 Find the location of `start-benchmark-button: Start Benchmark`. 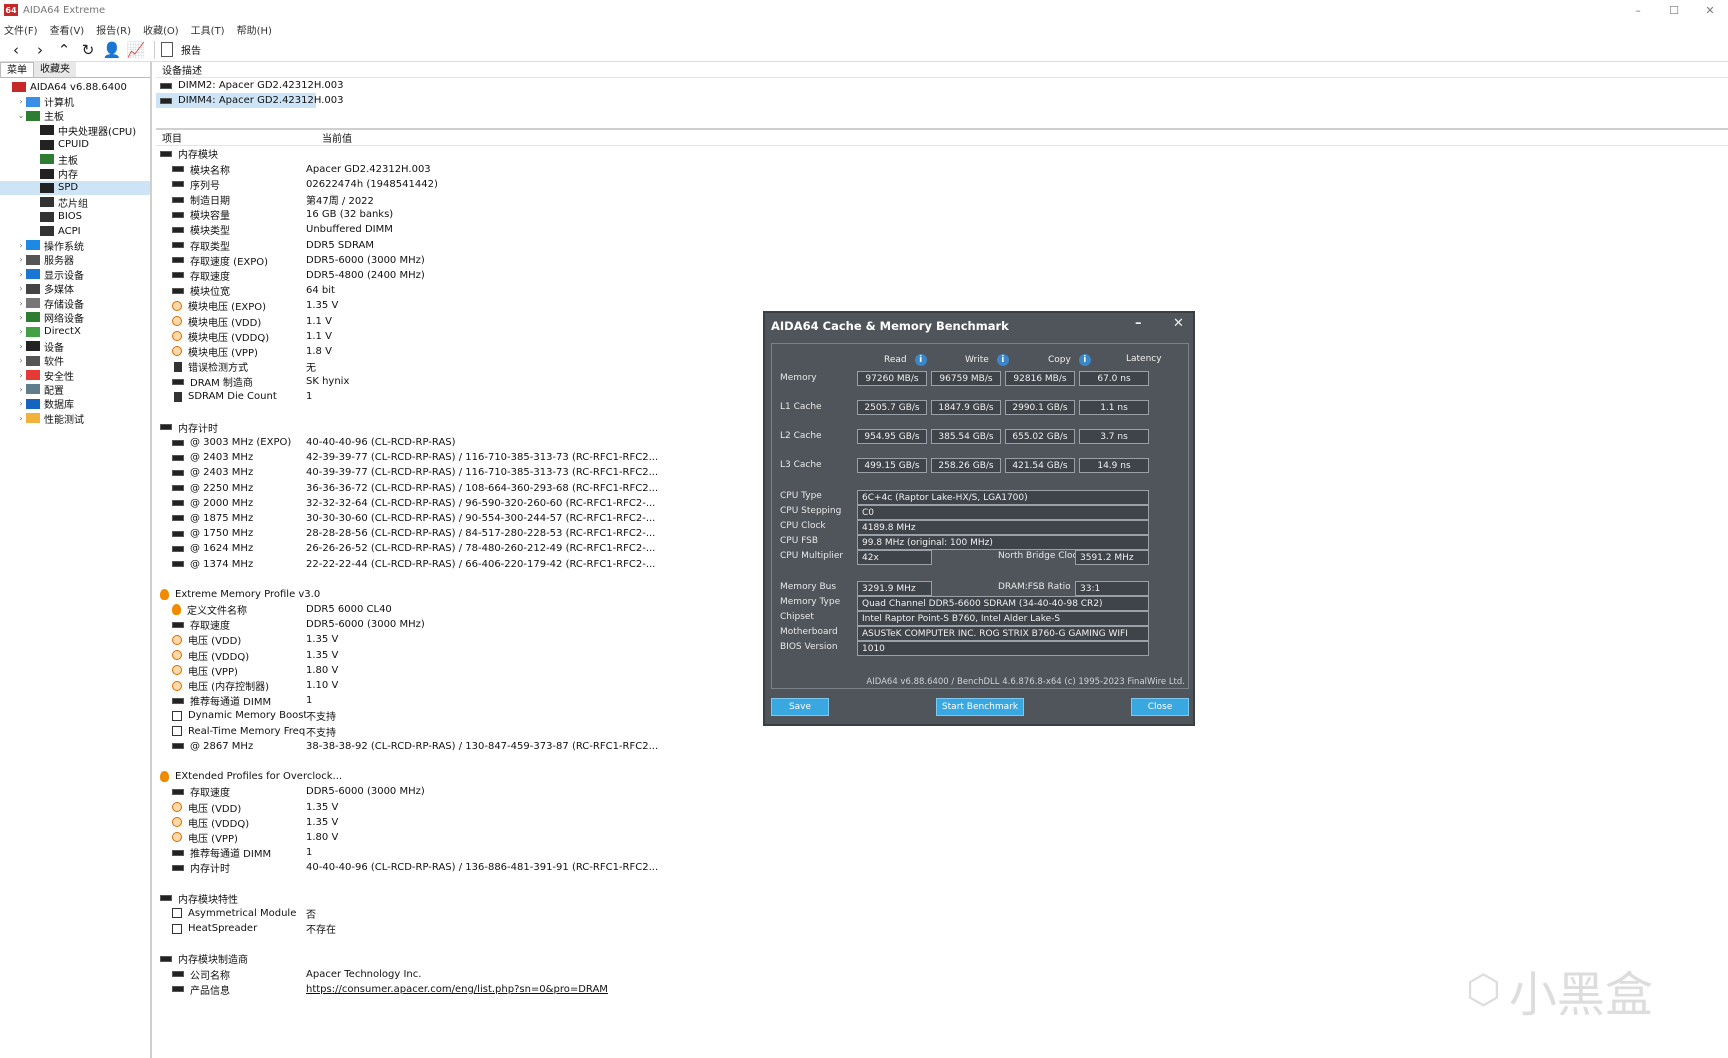

start-benchmark-button: Start Benchmark is located at coordinates (980, 707).